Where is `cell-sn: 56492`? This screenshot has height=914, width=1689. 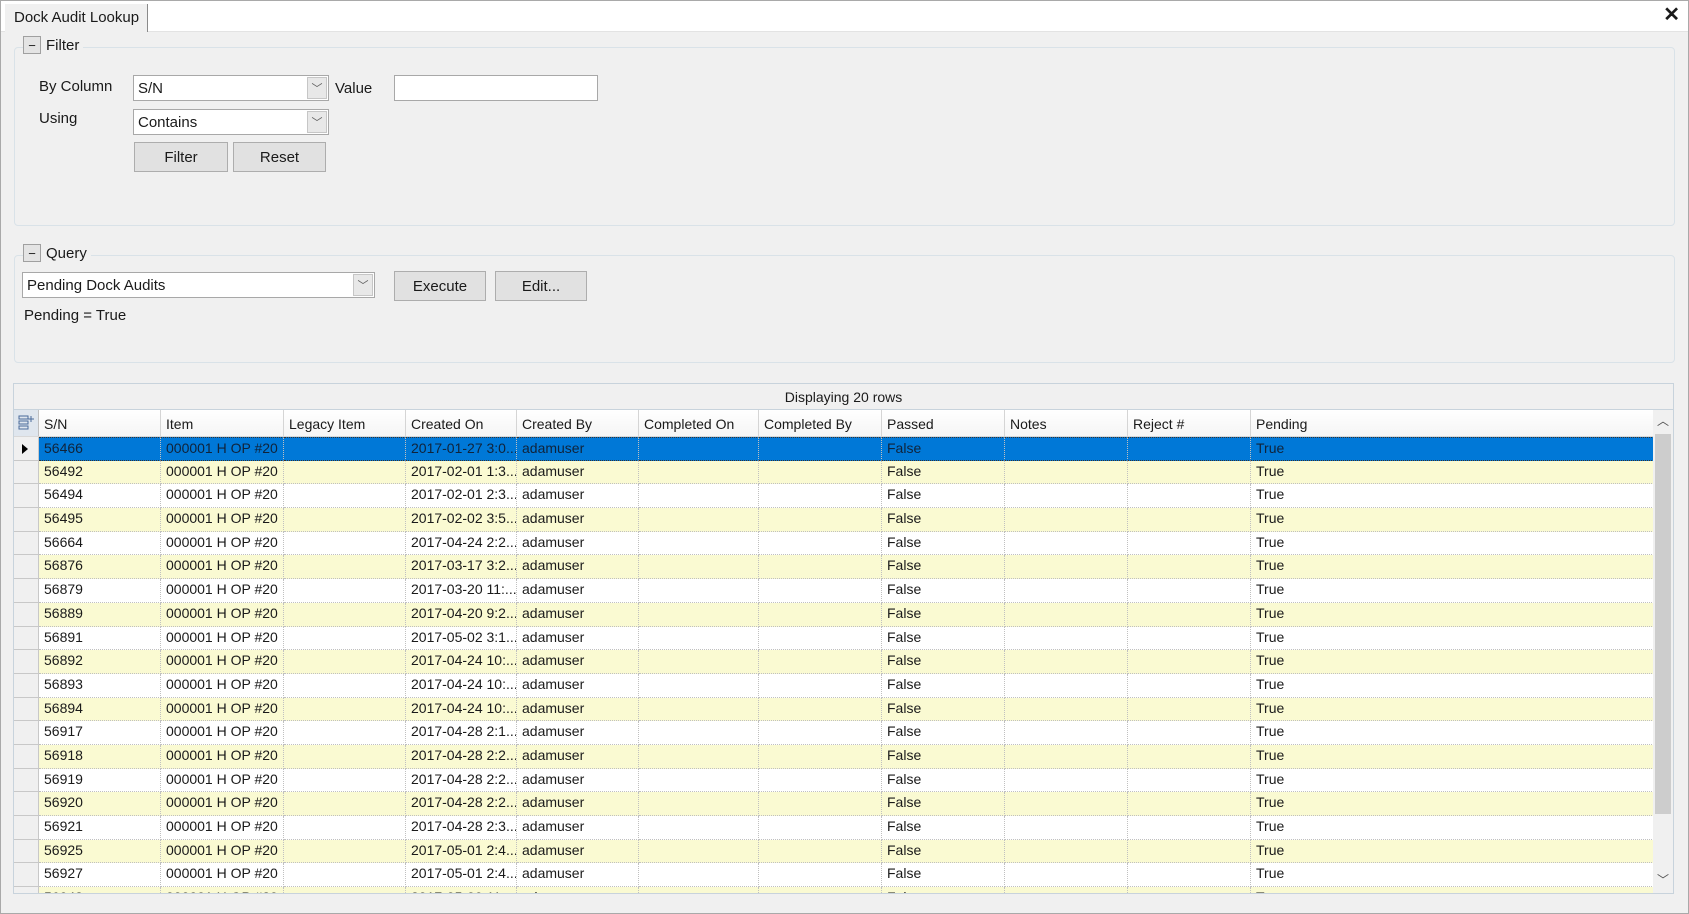 cell-sn: 56492 is located at coordinates (100, 472).